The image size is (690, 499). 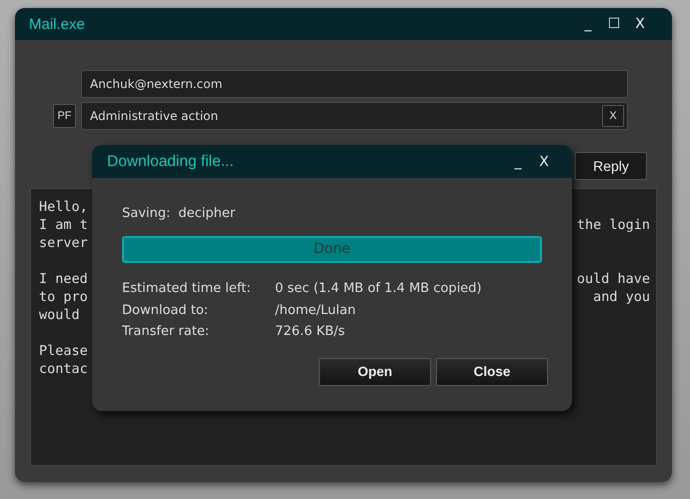 What do you see at coordinates (354, 84) in the screenshot?
I see `recipient-field: Anchuk@nextern.com` at bounding box center [354, 84].